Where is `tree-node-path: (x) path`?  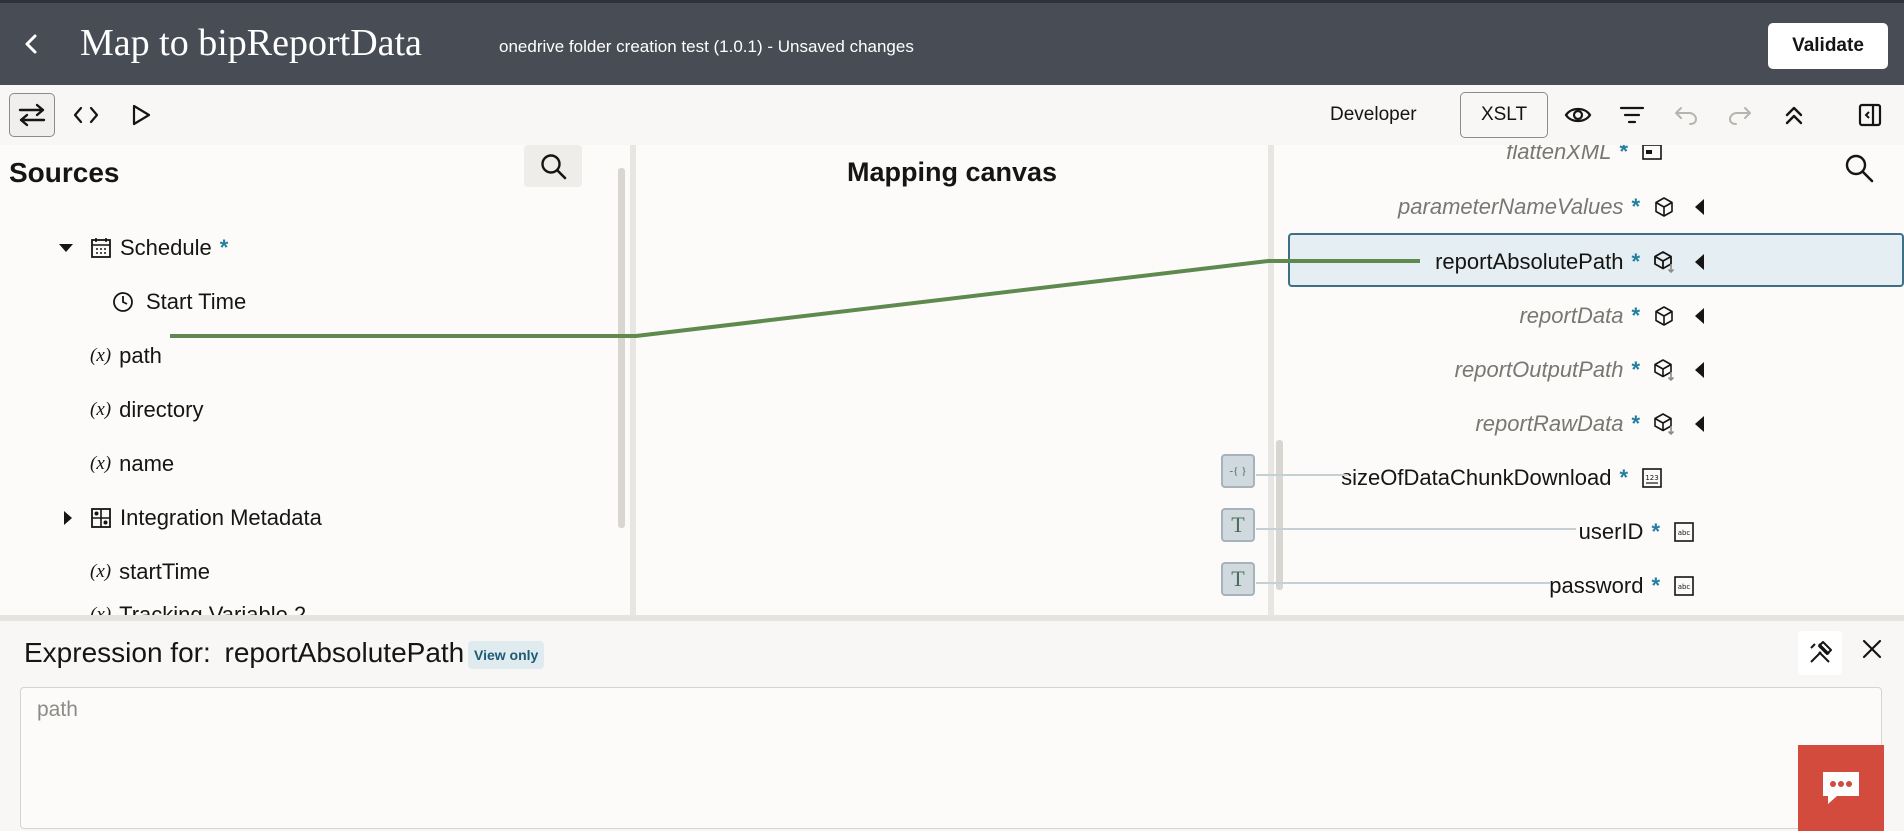 tree-node-path: (x) path is located at coordinates (126, 356).